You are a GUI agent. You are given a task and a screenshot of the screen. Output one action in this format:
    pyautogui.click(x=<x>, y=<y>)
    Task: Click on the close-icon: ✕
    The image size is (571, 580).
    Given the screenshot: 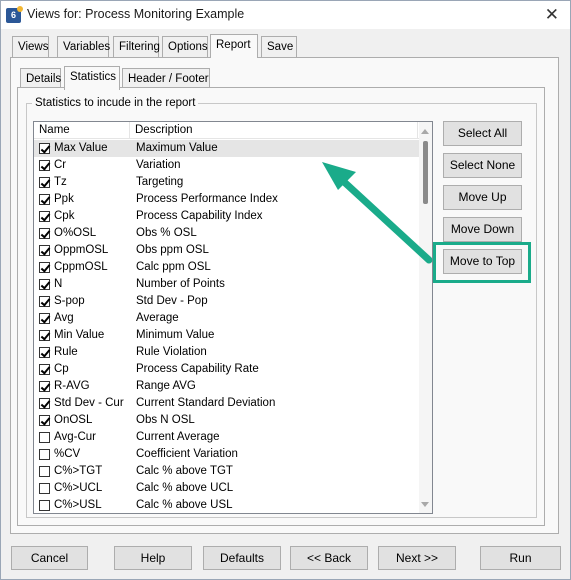 What is the action you would take?
    pyautogui.click(x=552, y=15)
    